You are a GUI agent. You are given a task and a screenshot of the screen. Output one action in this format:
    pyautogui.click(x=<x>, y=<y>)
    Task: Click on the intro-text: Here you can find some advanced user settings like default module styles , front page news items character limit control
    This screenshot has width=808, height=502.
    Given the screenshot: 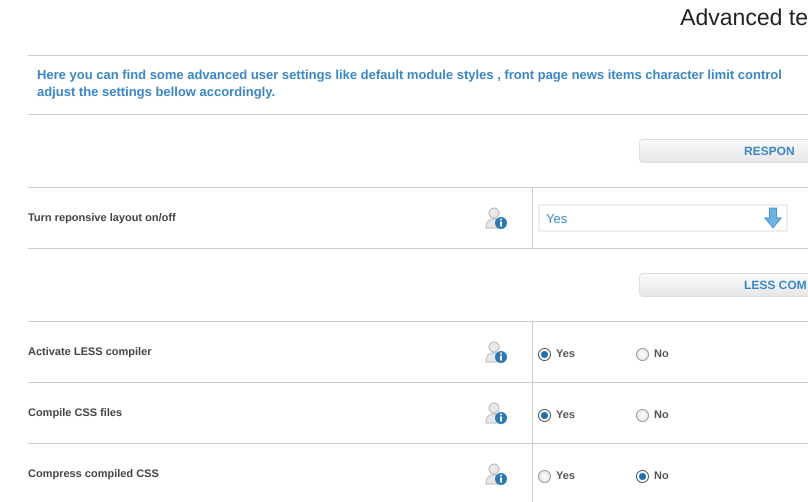 What is the action you would take?
    pyautogui.click(x=410, y=74)
    